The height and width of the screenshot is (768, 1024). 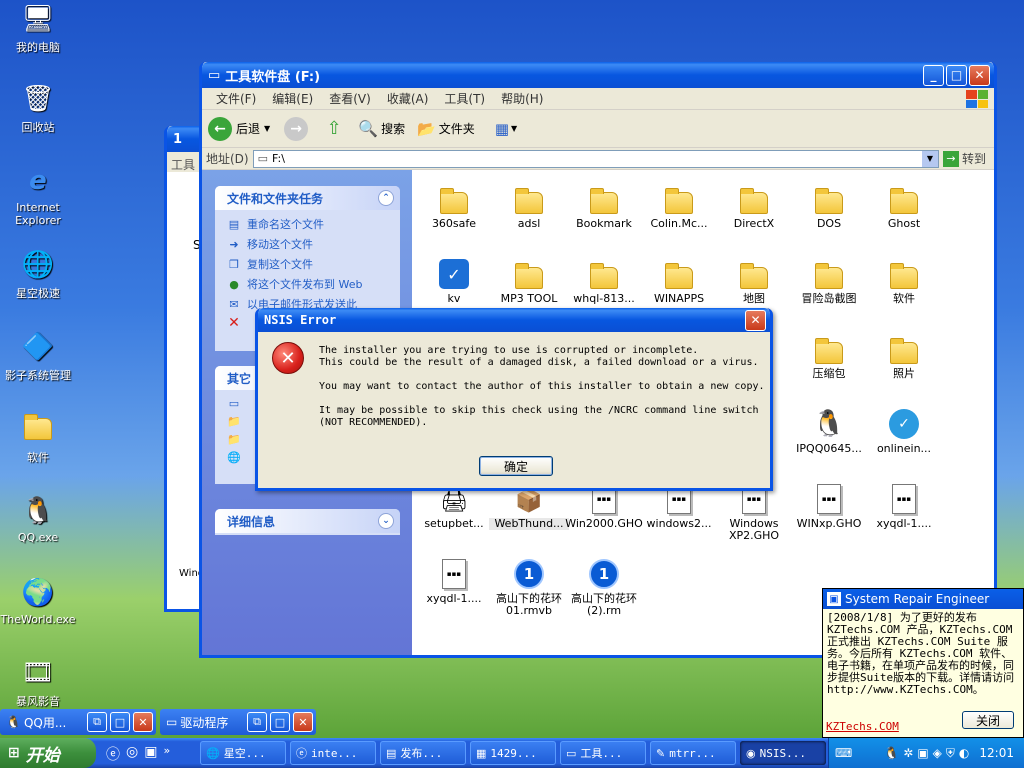 I want to click on desktop-icon-recycle-bin: 🗑 回收站, so click(x=38, y=108).